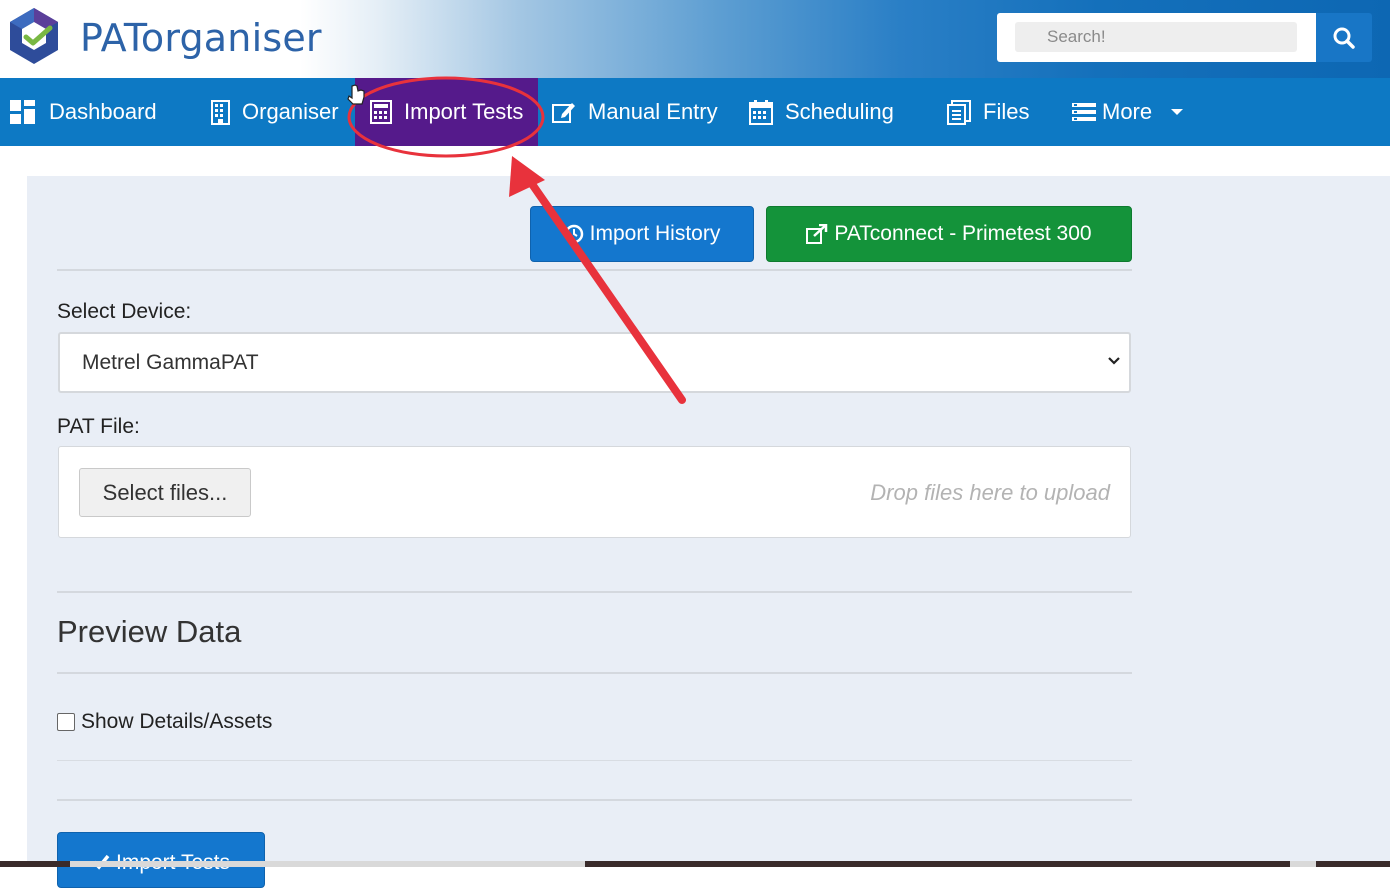 This screenshot has height=888, width=1390. What do you see at coordinates (66, 722) in the screenshot?
I see `show-details-checkbox` at bounding box center [66, 722].